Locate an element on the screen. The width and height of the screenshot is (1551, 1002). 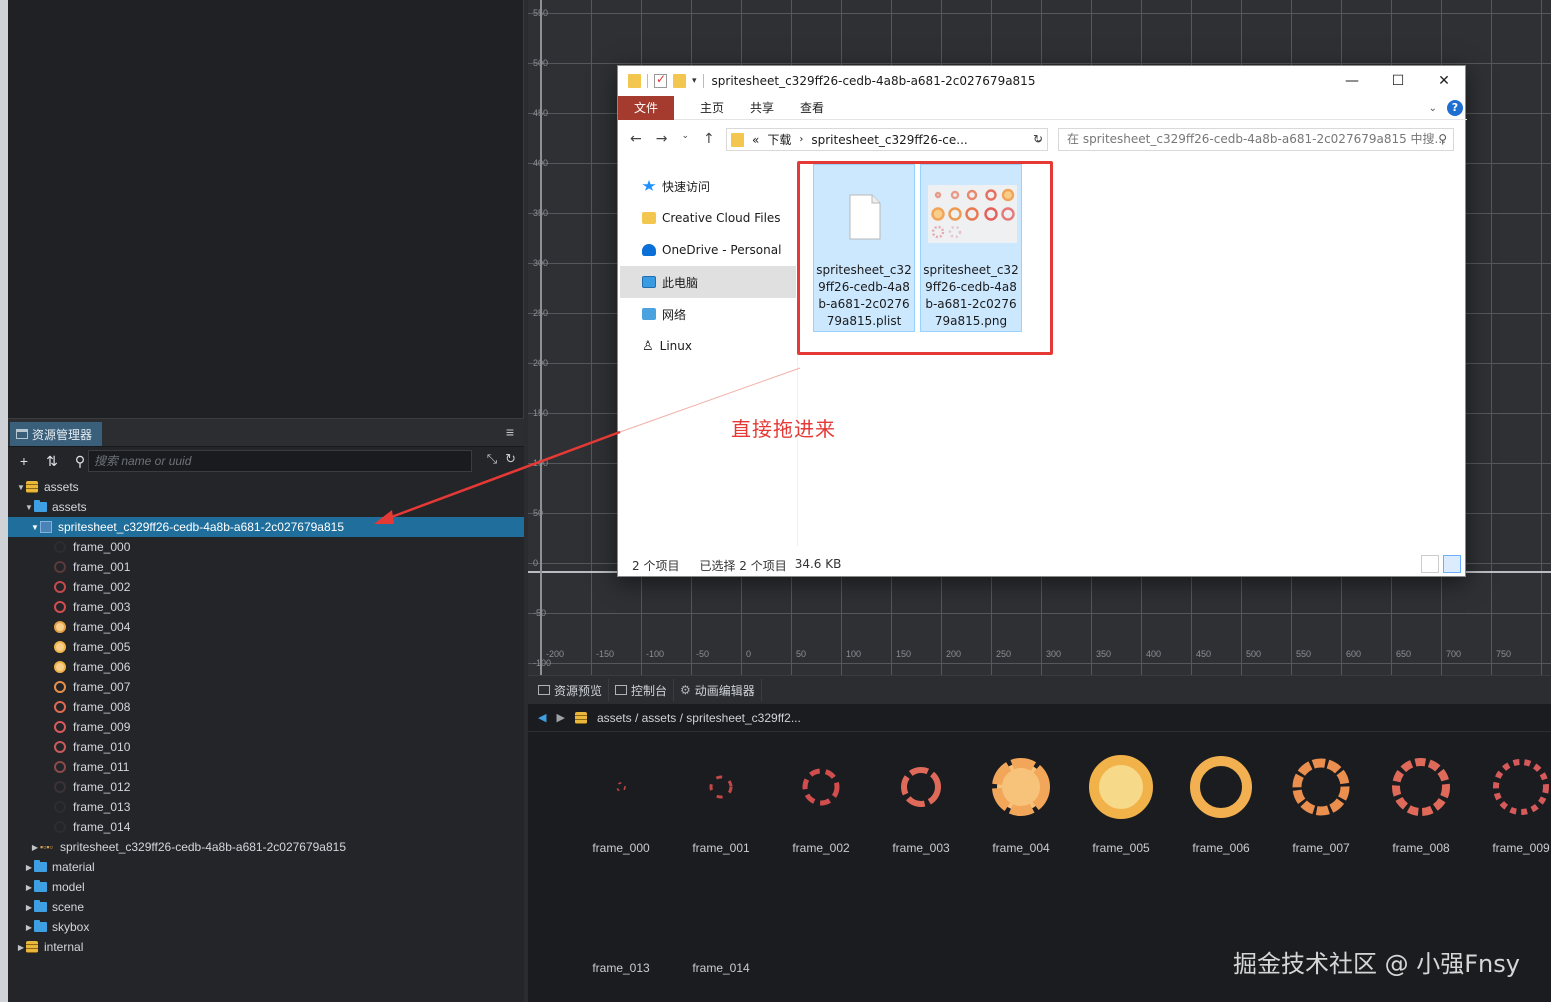
tab-animation-editor: ⚙ 动画编辑器 is located at coordinates (718, 690).